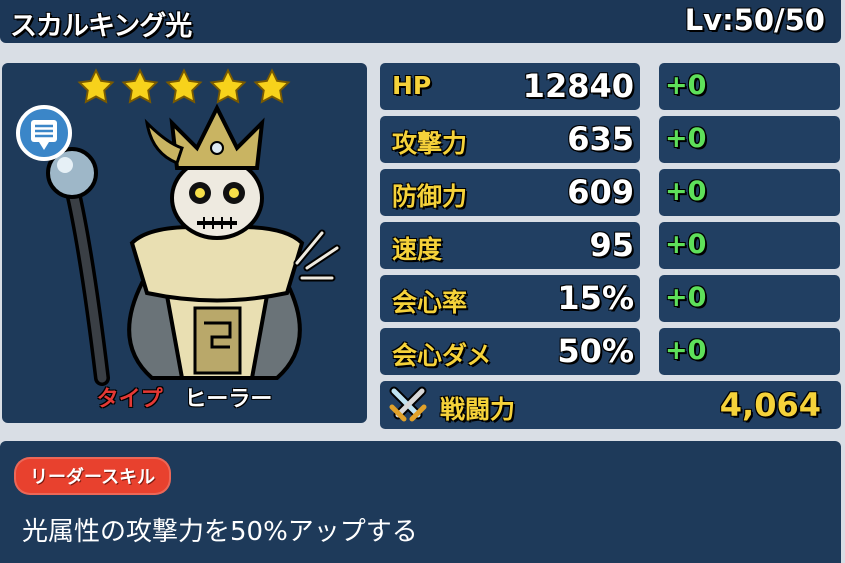  What do you see at coordinates (420, 21) in the screenshot?
I see `title-bar: スカルキング光 Lv:50/50` at bounding box center [420, 21].